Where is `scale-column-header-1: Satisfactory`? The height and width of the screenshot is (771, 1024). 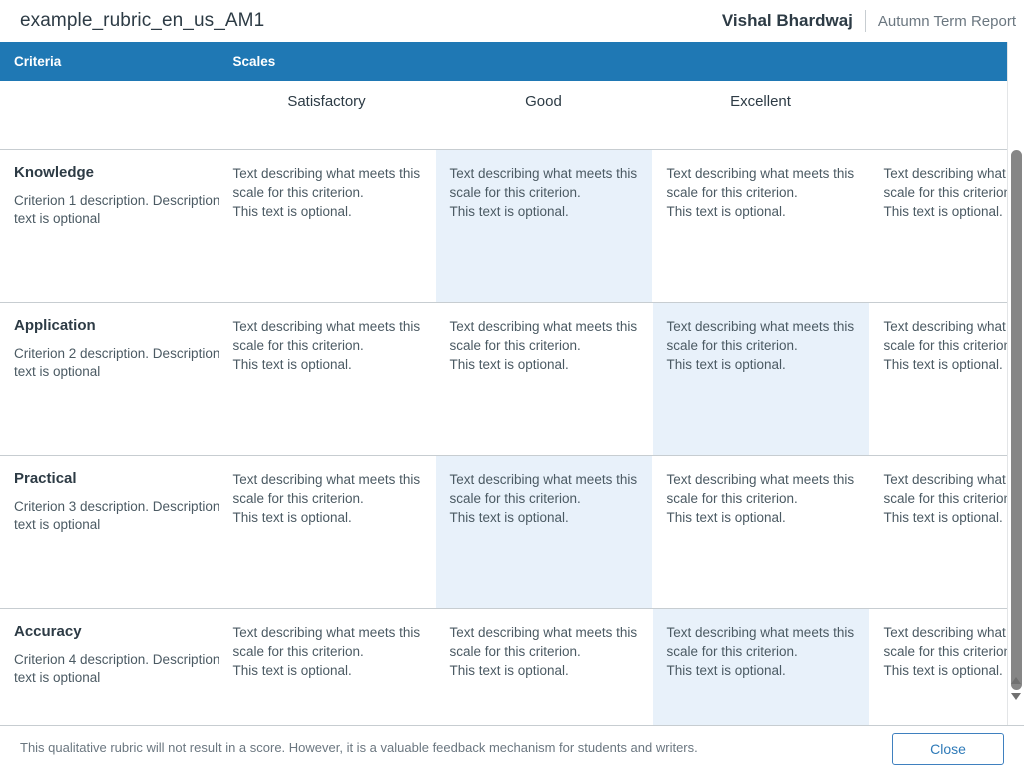 scale-column-header-1: Satisfactory is located at coordinates (327, 115).